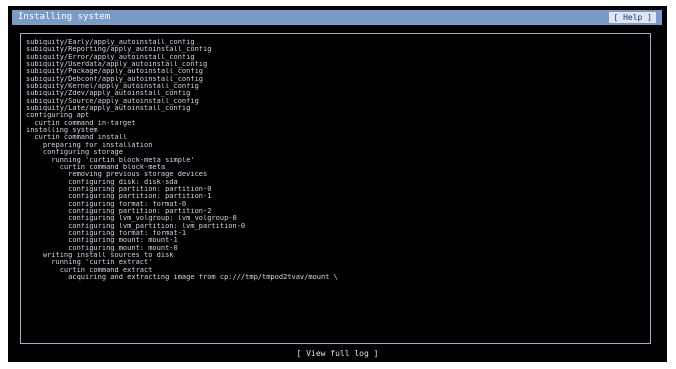 Image resolution: width=676 pixels, height=369 pixels. Describe the element at coordinates (64, 17) in the screenshot. I see `window-title: Installing system` at that location.